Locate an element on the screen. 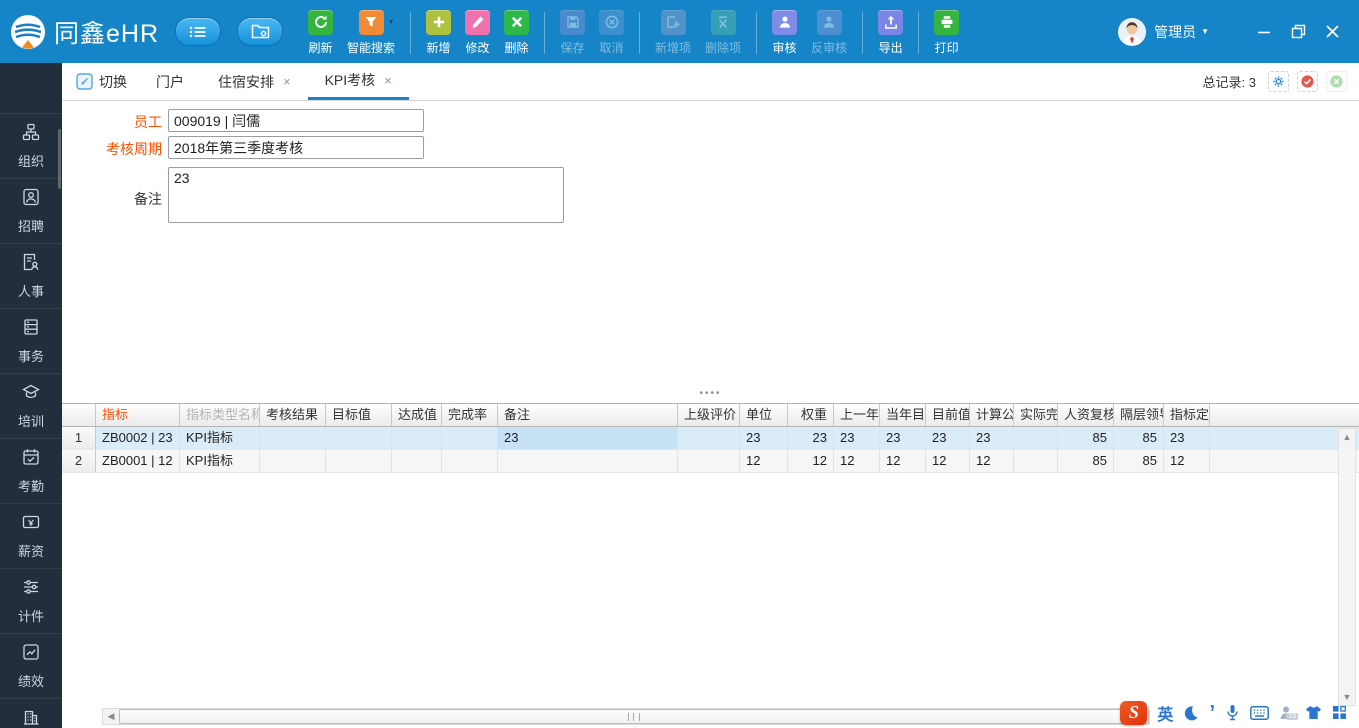 The height and width of the screenshot is (728, 1359). restore-button is located at coordinates (1298, 32).